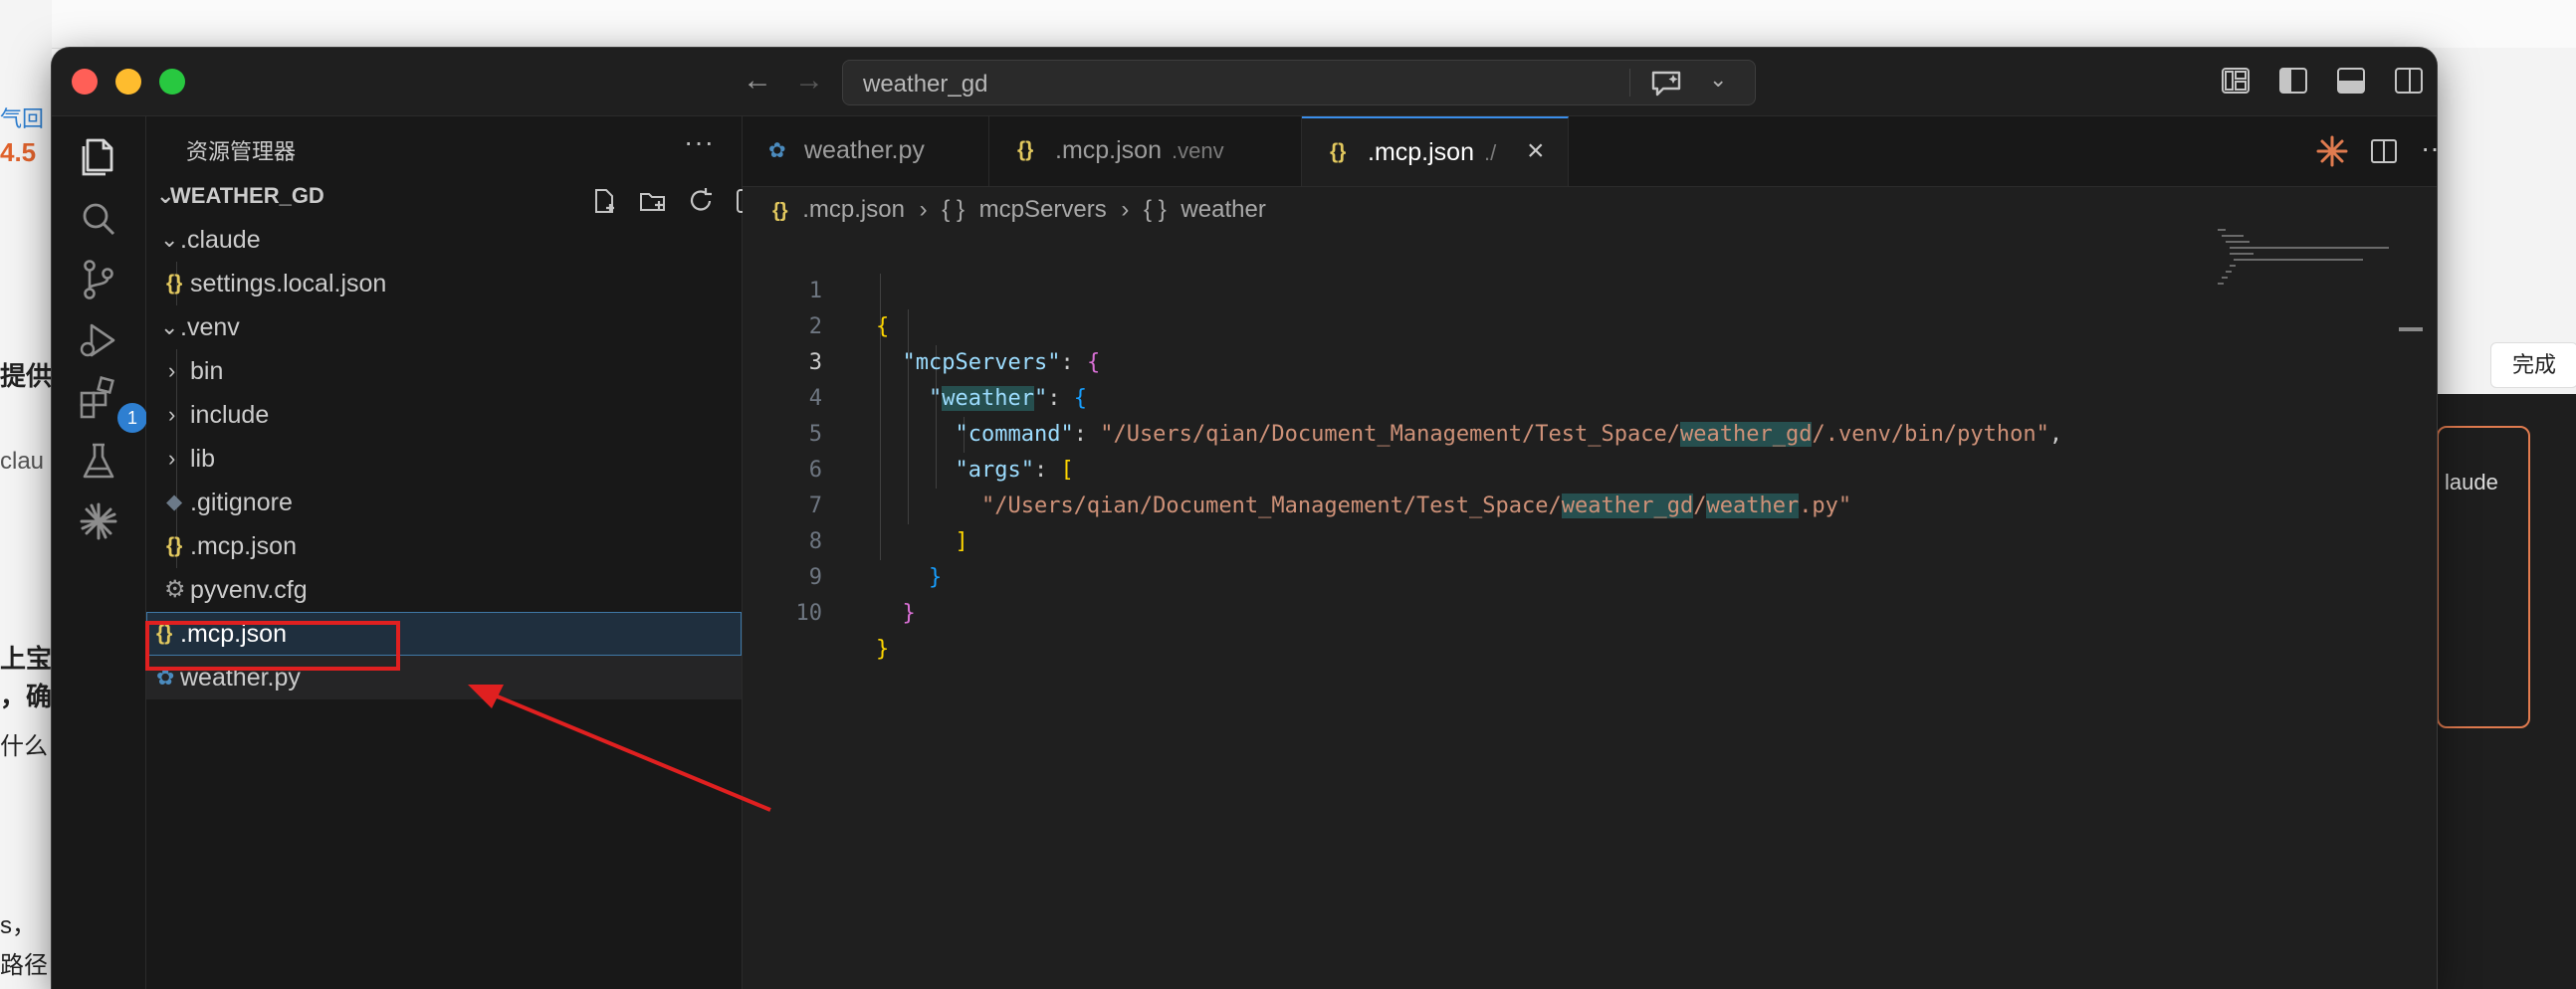 This screenshot has width=2576, height=989. I want to click on tree-item-include-folder: › include, so click(444, 415).